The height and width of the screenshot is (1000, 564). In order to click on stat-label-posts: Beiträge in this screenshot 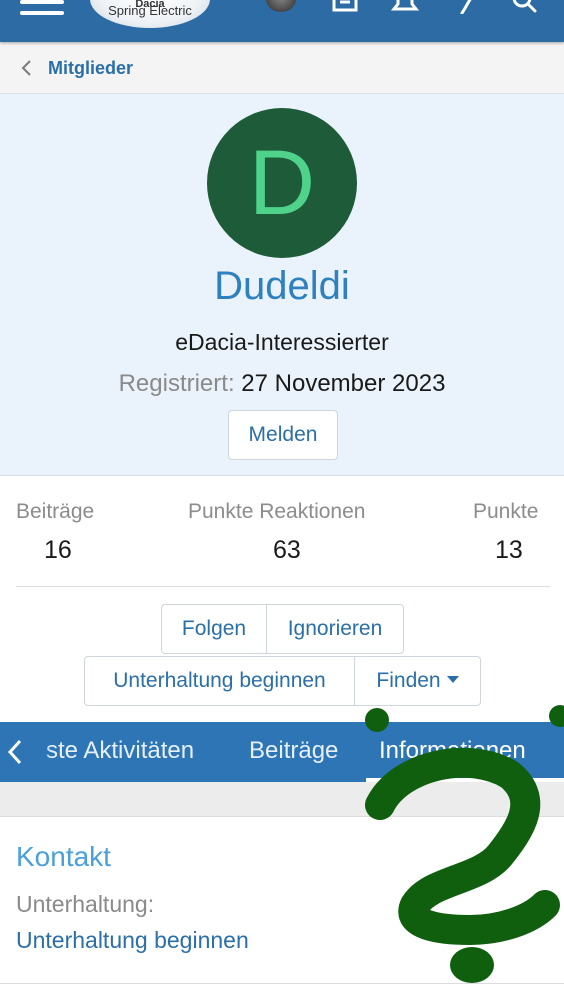, I will do `click(55, 511)`.